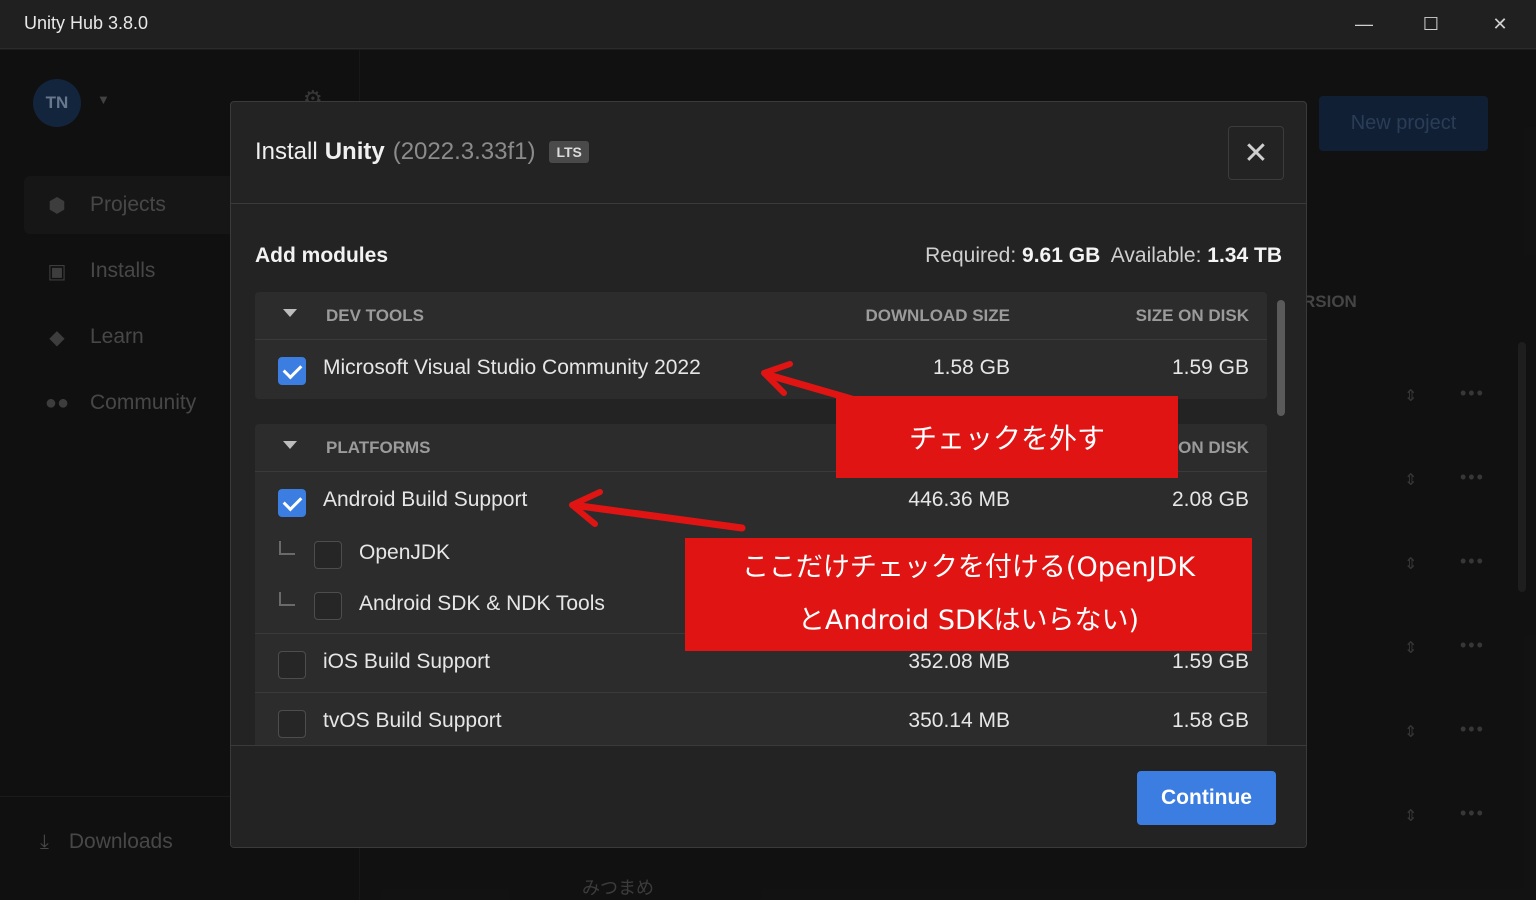 This screenshot has height=900, width=1536. What do you see at coordinates (768, 153) in the screenshot?
I see `dialog-header: Install Unity (2022.3.33f1) LTS ✕` at bounding box center [768, 153].